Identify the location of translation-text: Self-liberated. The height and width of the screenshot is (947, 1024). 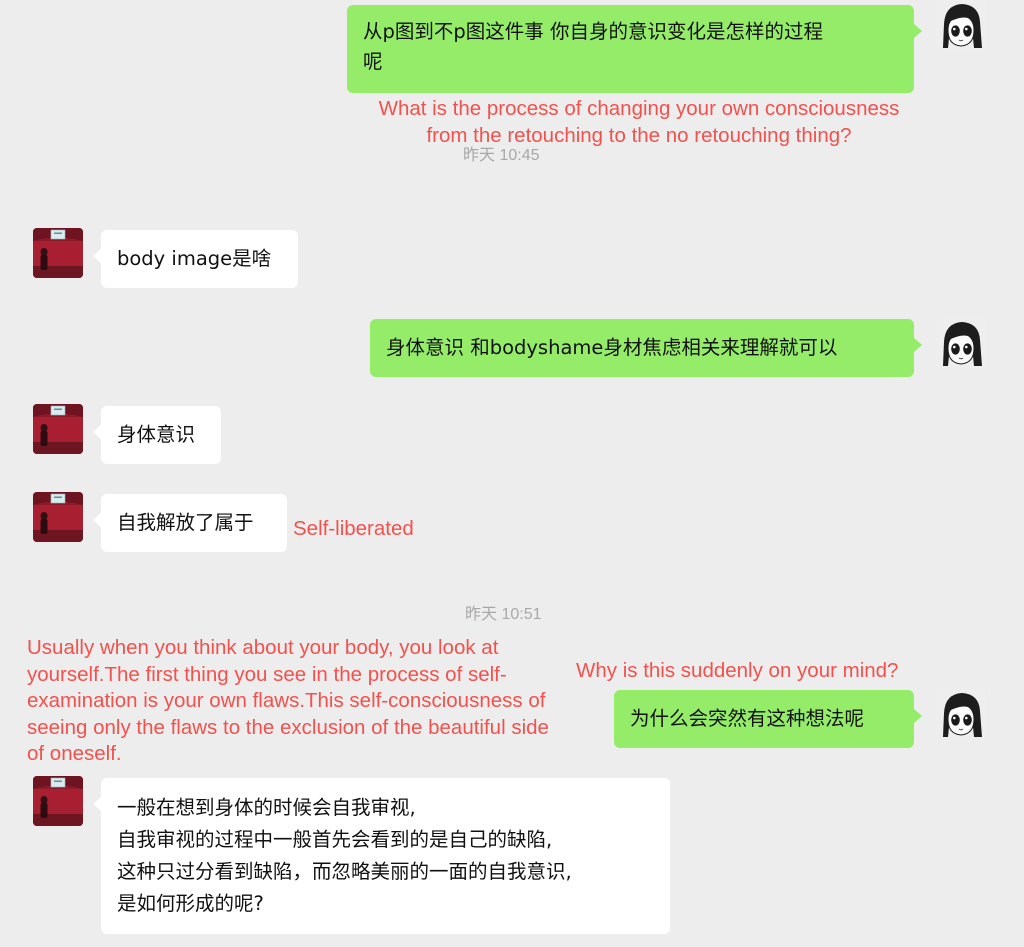
(353, 528).